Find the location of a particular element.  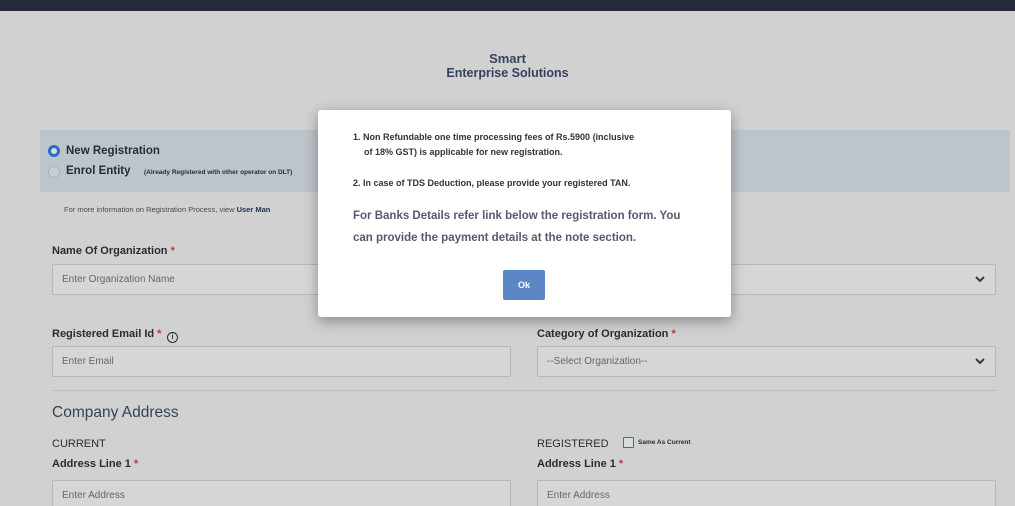

ok-button: Ok is located at coordinates (524, 285).